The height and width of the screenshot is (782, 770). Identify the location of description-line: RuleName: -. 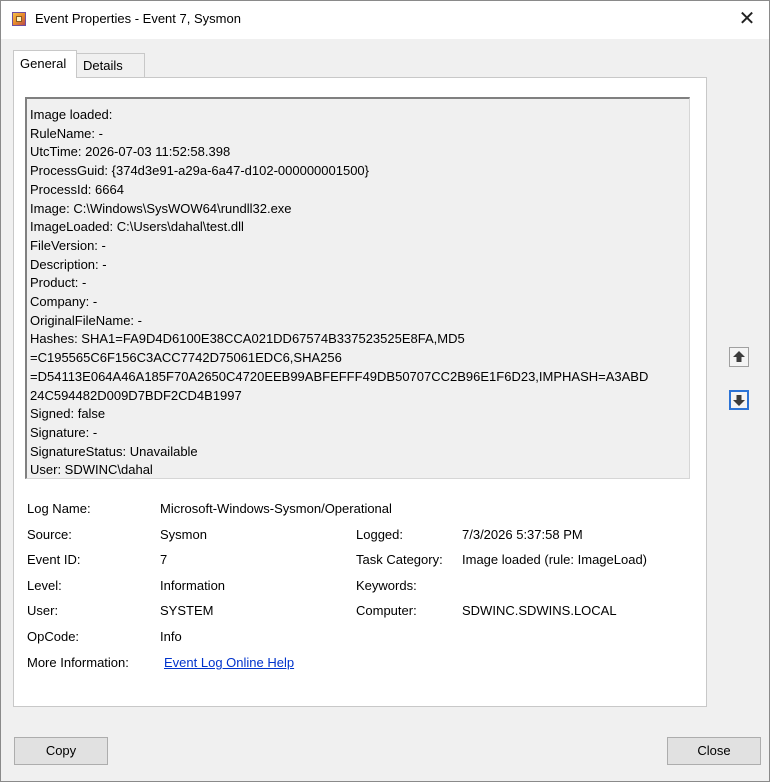
(66, 133).